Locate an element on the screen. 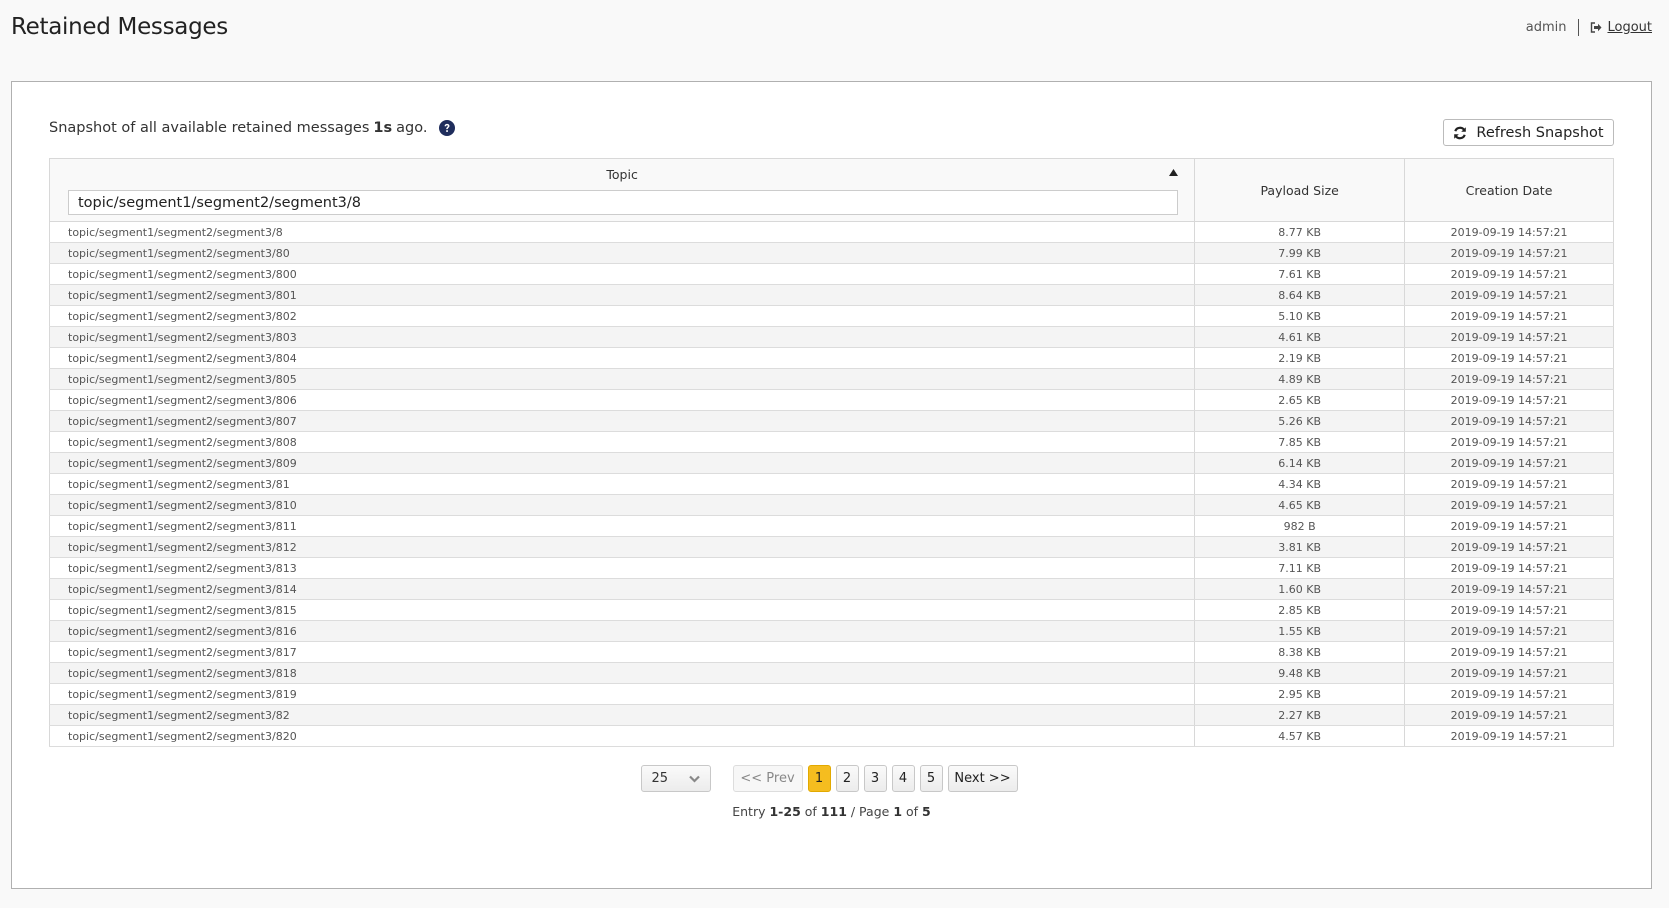 The image size is (1669, 908). user-separator is located at coordinates (1579, 27).